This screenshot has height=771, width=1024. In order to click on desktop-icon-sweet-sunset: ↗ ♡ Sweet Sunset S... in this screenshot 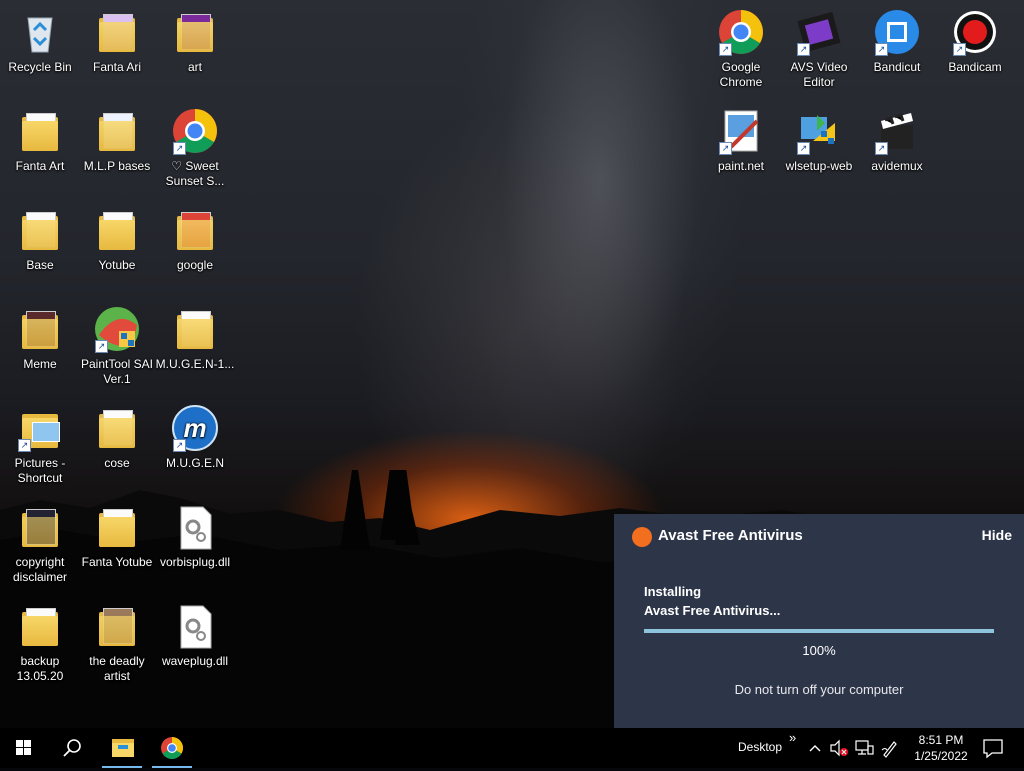, I will do `click(195, 148)`.